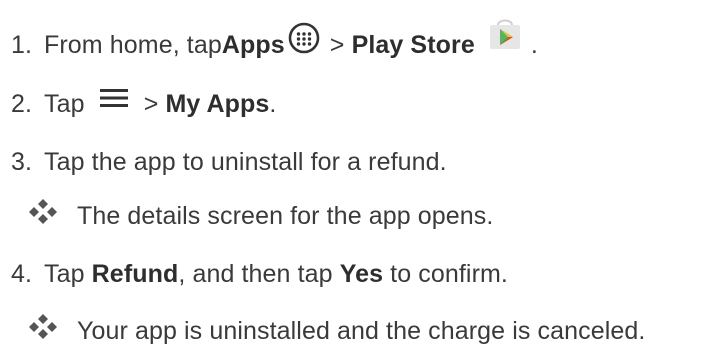 Image resolution: width=713 pixels, height=360 pixels. Describe the element at coordinates (113, 101) in the screenshot. I see `menu-icon` at that location.